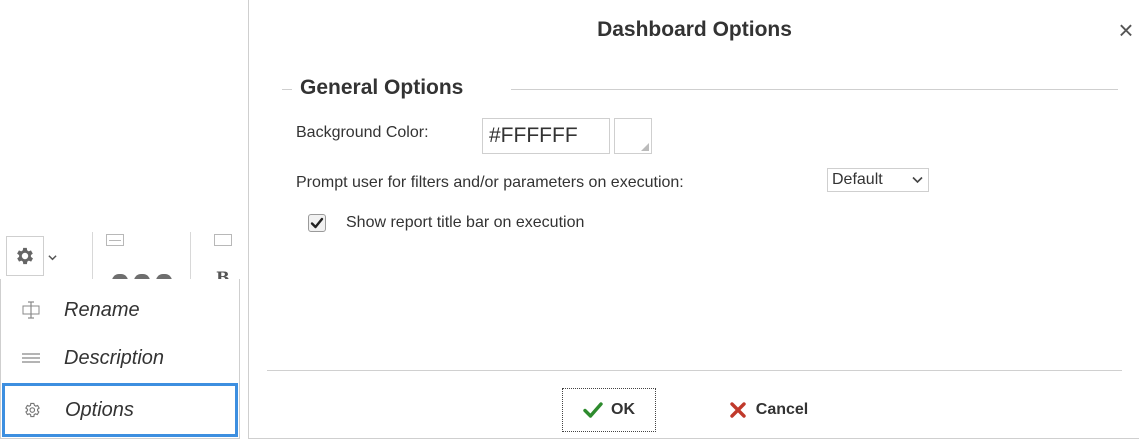 This screenshot has height=439, width=1139. What do you see at coordinates (31, 310) in the screenshot?
I see `rename-icon` at bounding box center [31, 310].